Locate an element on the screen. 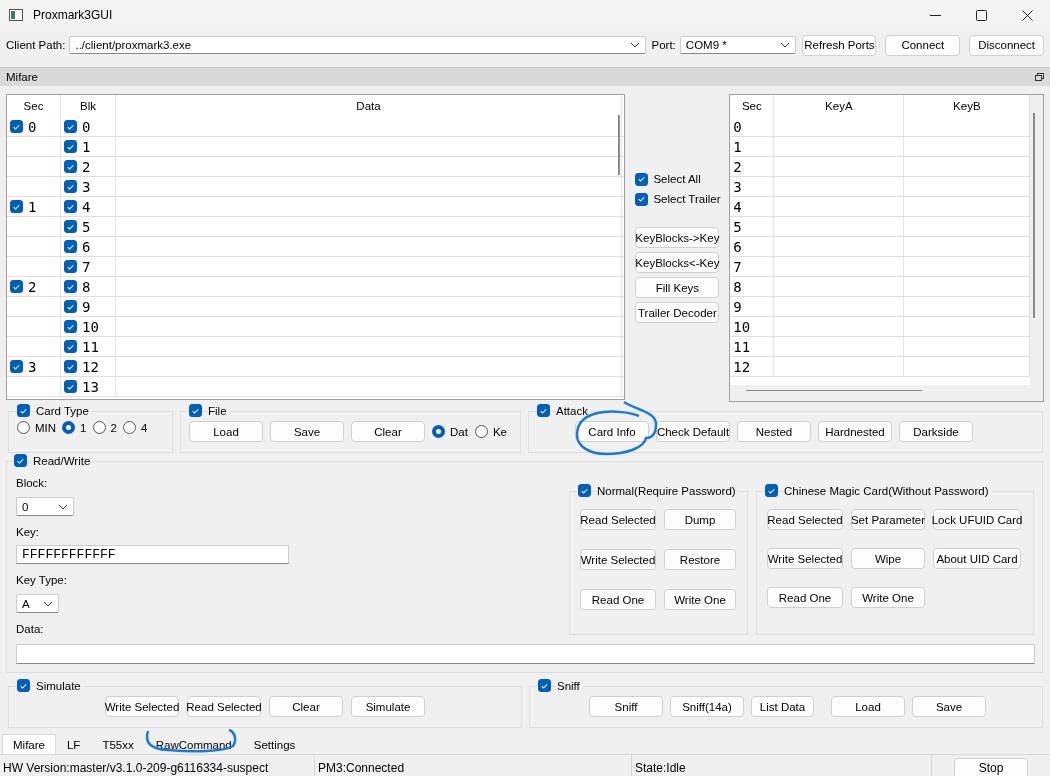 This screenshot has width=1050, height=776. key-button: Trailer Decoder is located at coordinates (677, 312).